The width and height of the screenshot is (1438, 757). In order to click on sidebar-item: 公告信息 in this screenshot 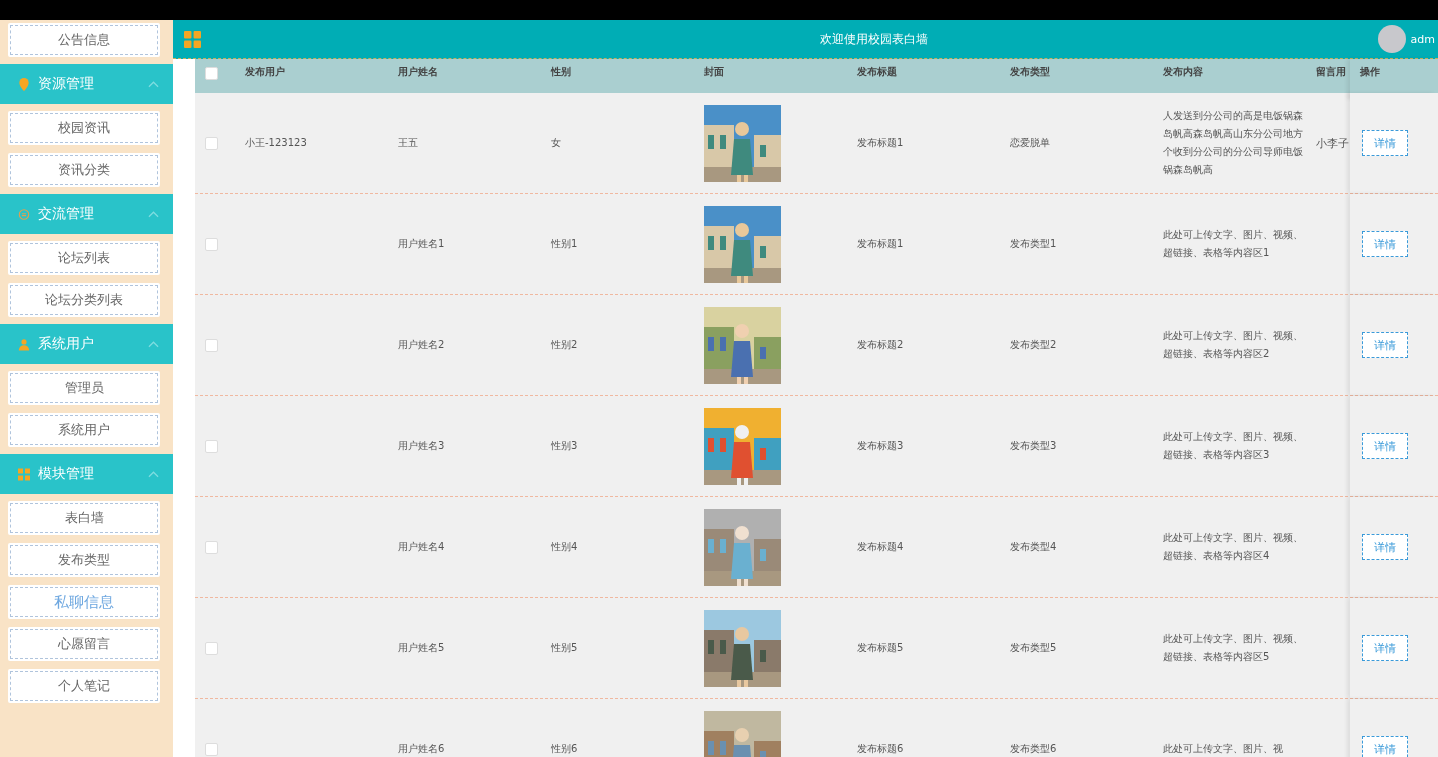, I will do `click(84, 40)`.